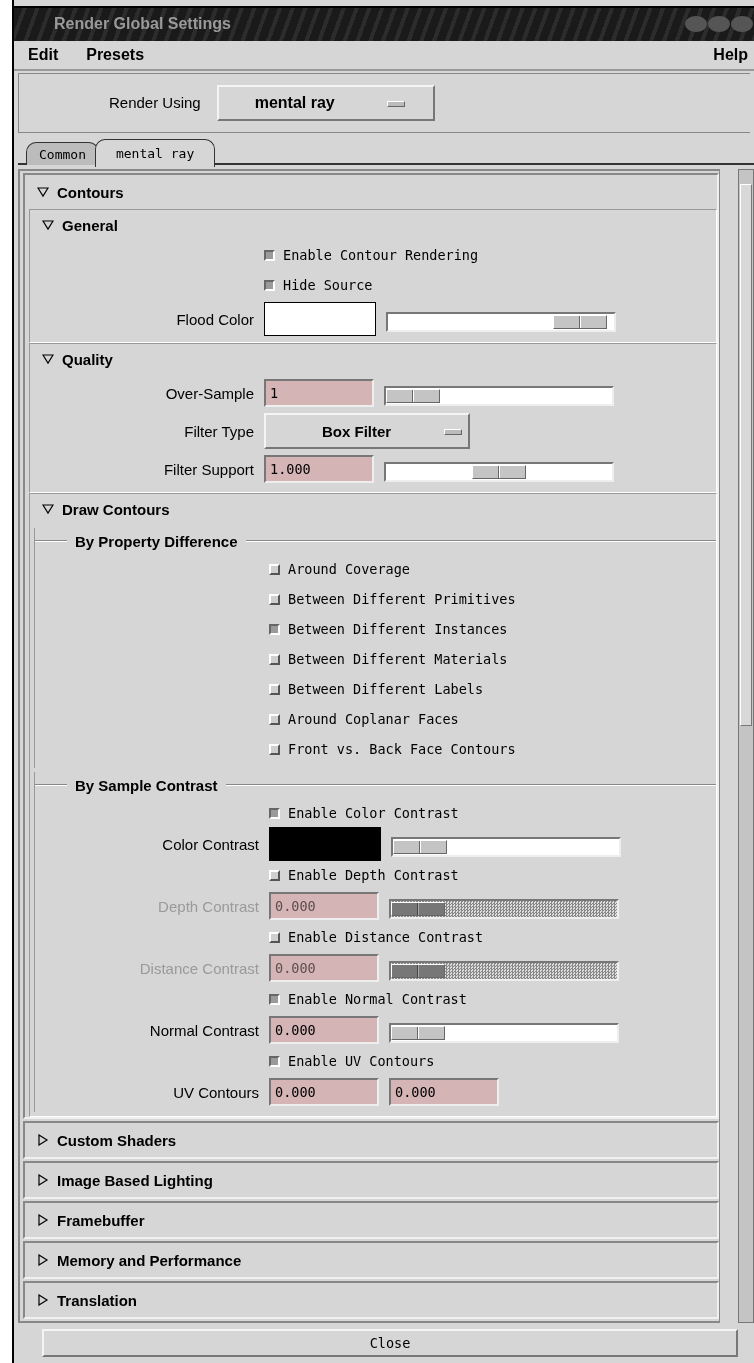 The image size is (754, 1363). I want to click on section-header: Custom Shaders, so click(101, 1140).